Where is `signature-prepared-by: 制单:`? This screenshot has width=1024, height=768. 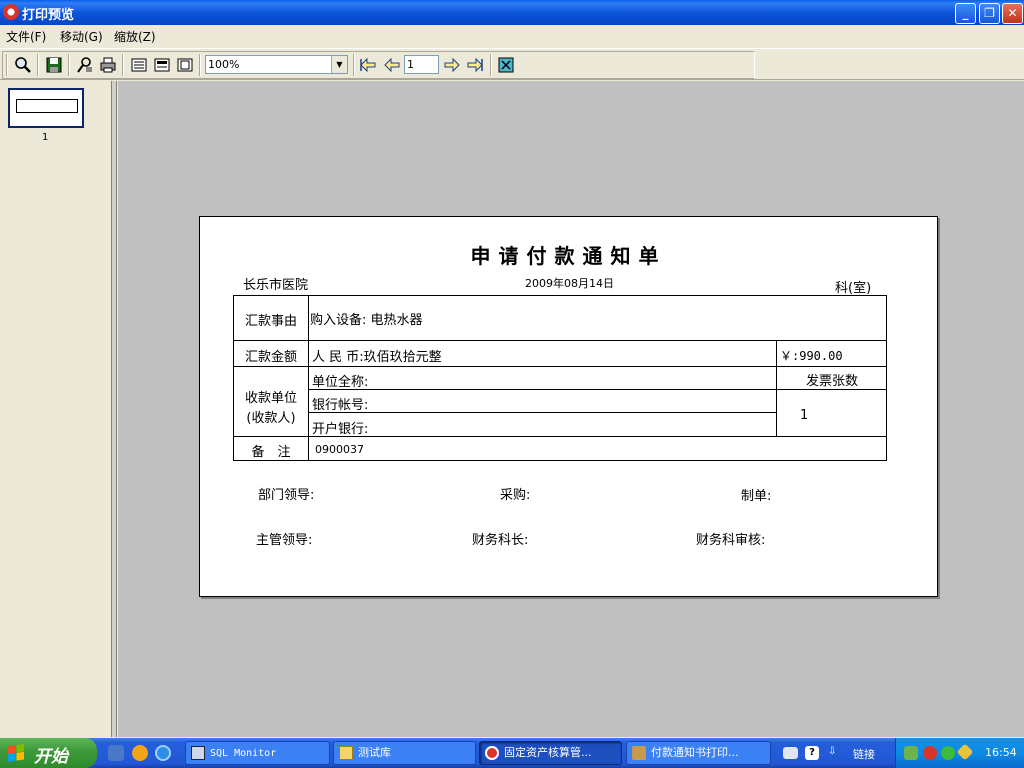
signature-prepared-by: 制单: is located at coordinates (756, 496).